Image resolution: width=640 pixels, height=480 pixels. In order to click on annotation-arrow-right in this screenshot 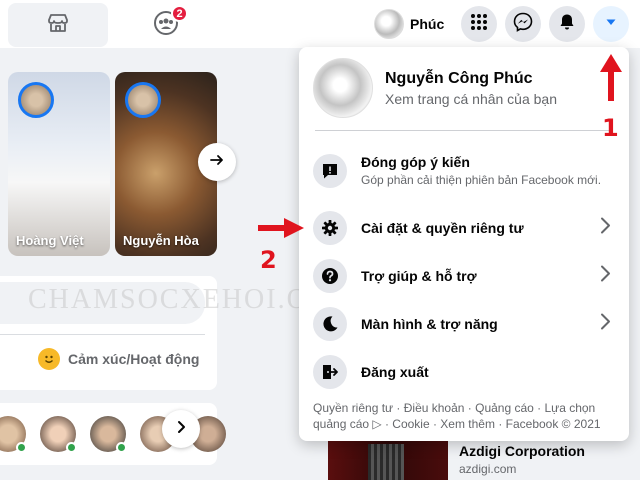, I will do `click(281, 228)`.